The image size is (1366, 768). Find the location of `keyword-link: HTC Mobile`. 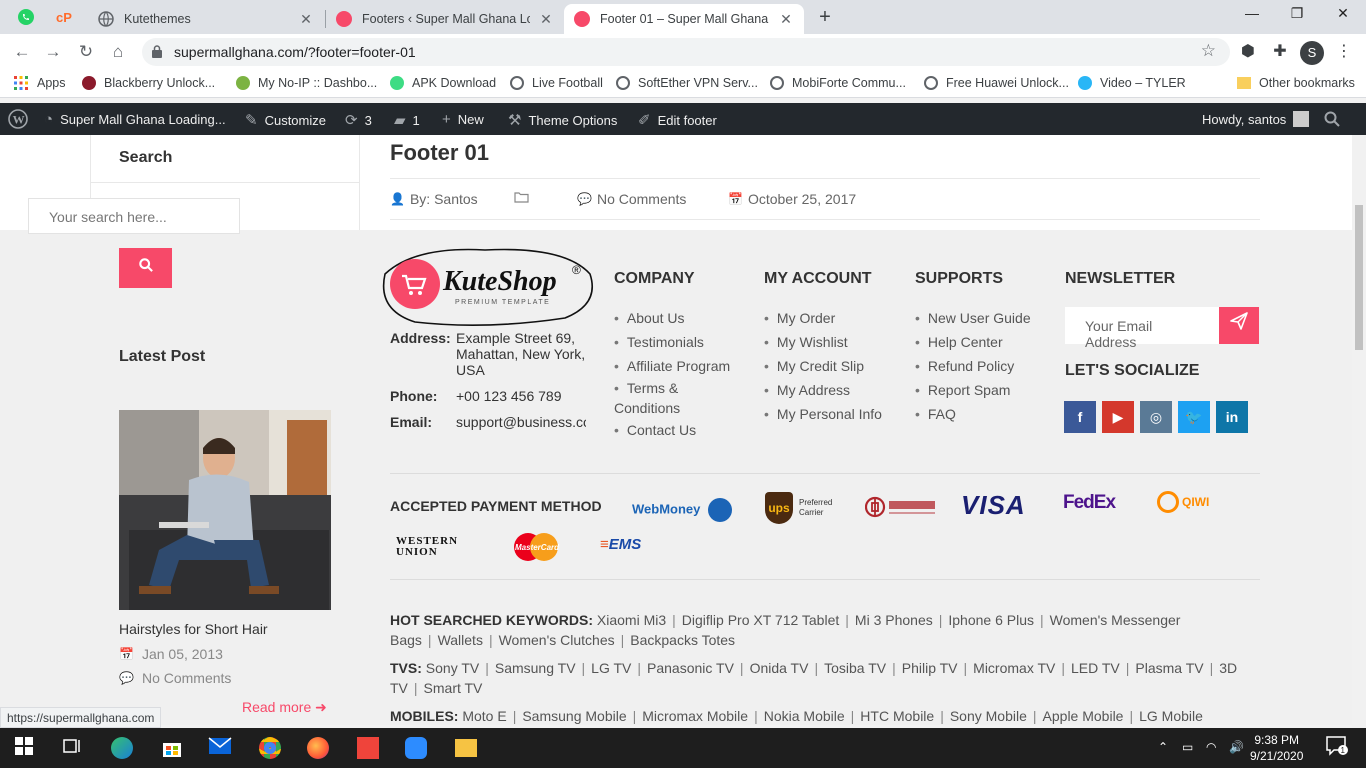

keyword-link: HTC Mobile is located at coordinates (897, 716).